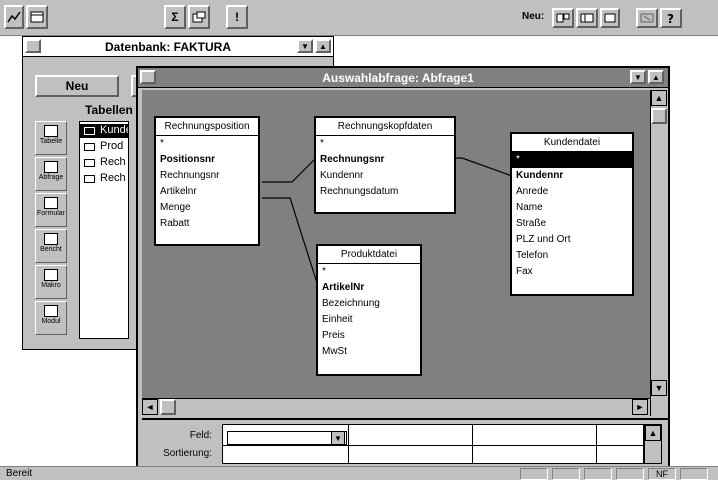 The height and width of the screenshot is (480, 718). Describe the element at coordinates (653, 444) in the screenshot. I see `grid-scrollbar: ▲` at that location.